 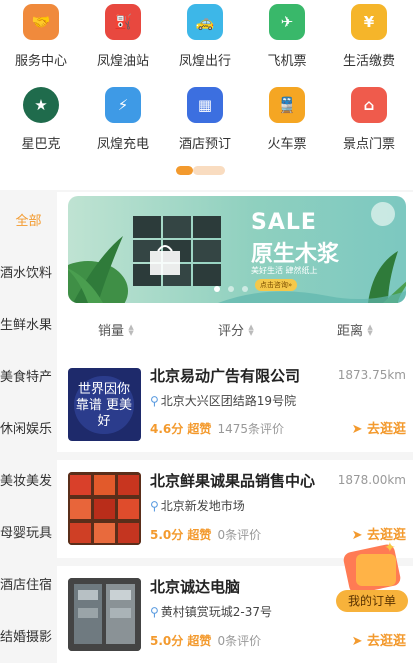 I want to click on shop-thumbnail: 世界因你 靠谱 更美好, so click(x=104, y=404).